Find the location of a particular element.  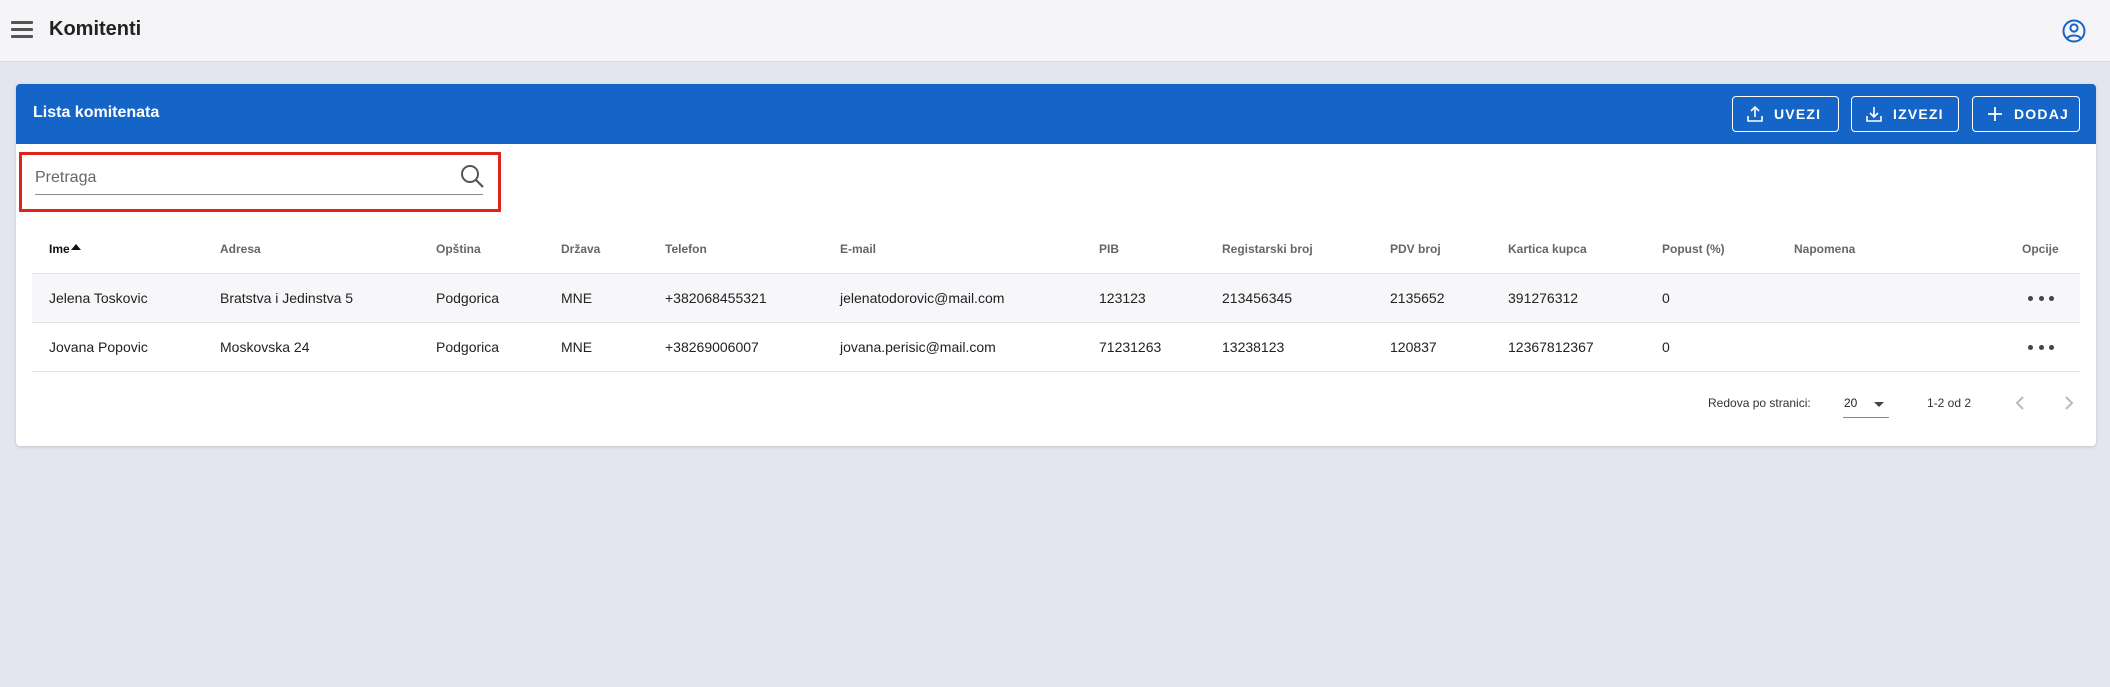

upload-icon is located at coordinates (1755, 113).